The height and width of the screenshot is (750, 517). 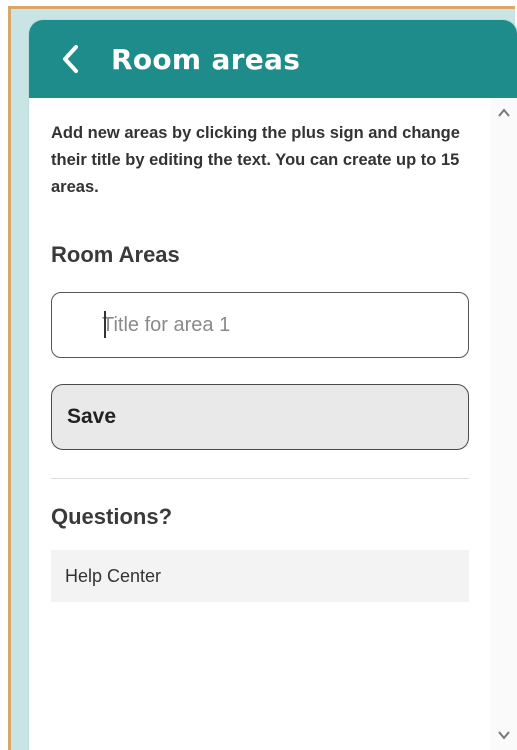 I want to click on scroll-up-arrow-icon, so click(x=504, y=113).